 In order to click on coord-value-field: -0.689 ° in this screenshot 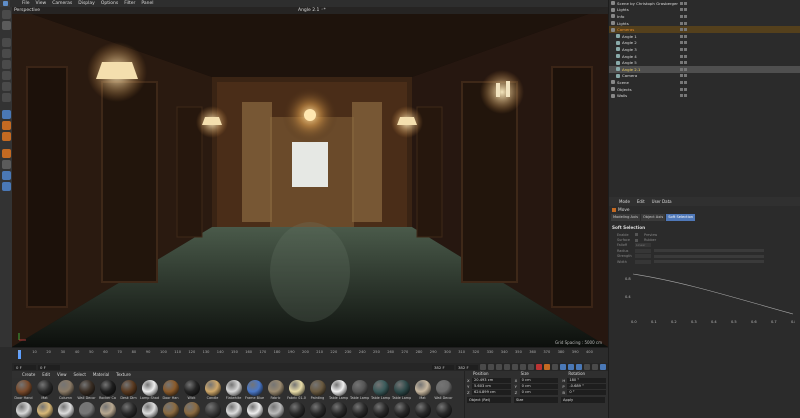, I will do `click(587, 386)`.